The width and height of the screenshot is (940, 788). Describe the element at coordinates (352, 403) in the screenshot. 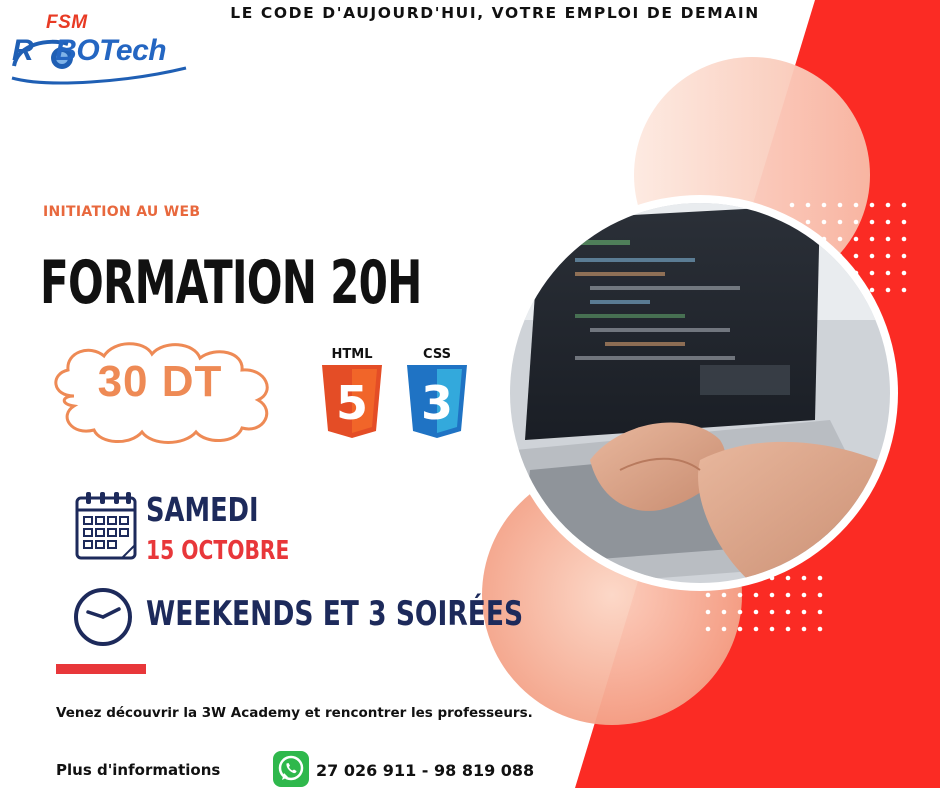

I see `svg-text: 5` at that location.